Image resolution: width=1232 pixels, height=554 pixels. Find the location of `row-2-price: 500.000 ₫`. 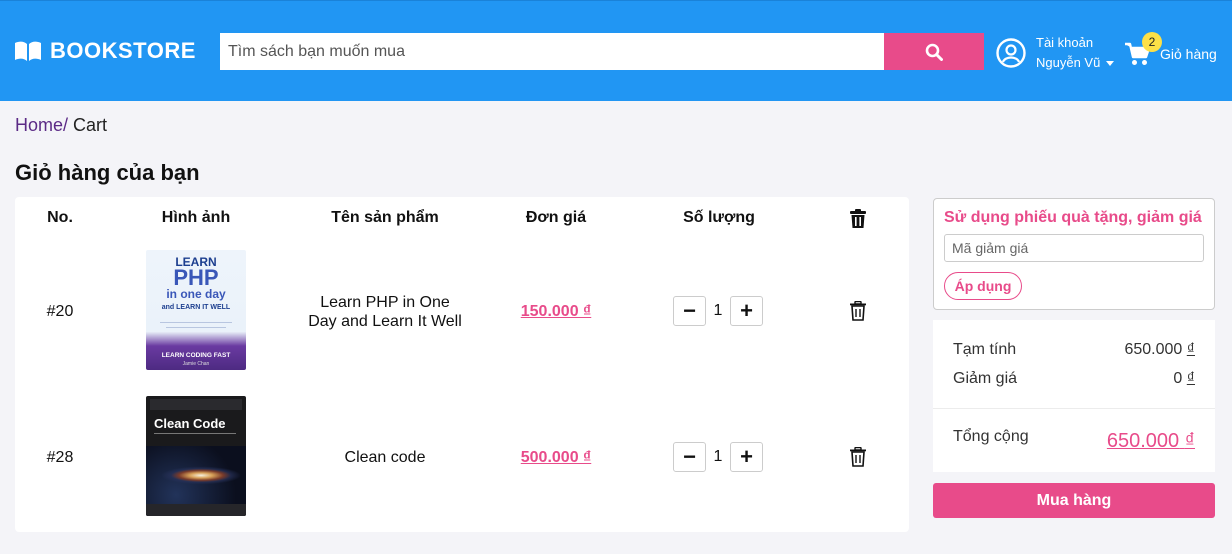

row-2-price: 500.000 ₫ is located at coordinates (556, 457).